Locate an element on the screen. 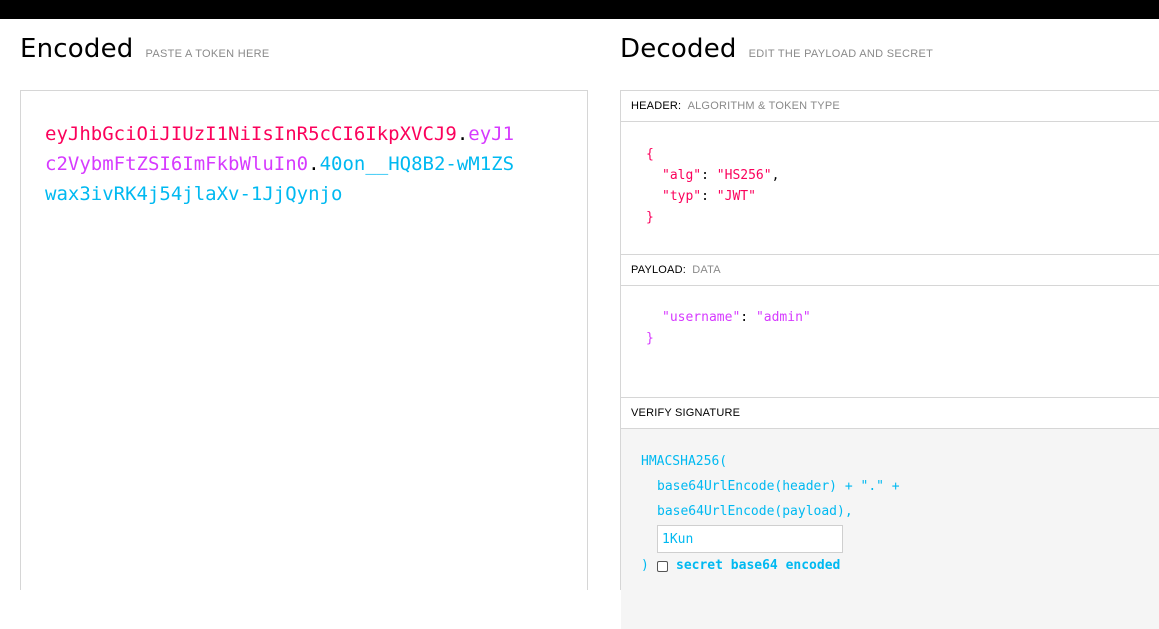 The image size is (1159, 629). header-close-brace: } is located at coordinates (650, 217).